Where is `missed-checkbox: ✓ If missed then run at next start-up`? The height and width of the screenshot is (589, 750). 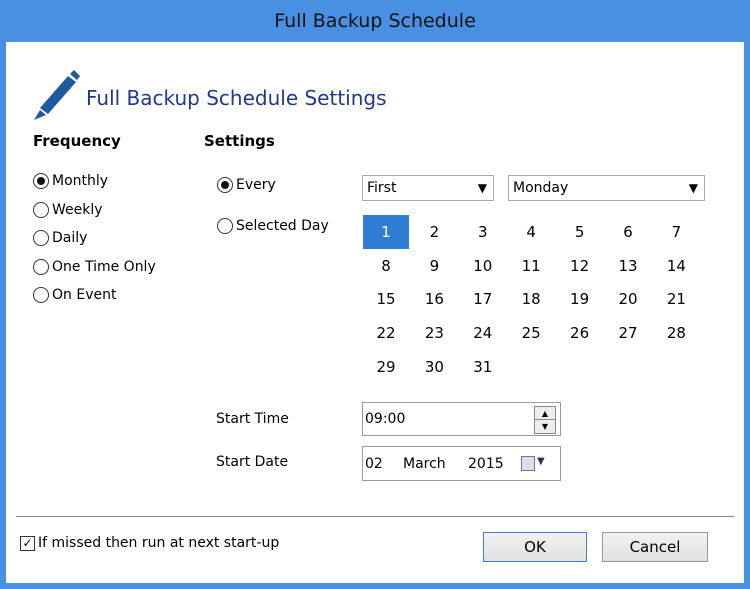 missed-checkbox: ✓ If missed then run at next start-up is located at coordinates (149, 543).